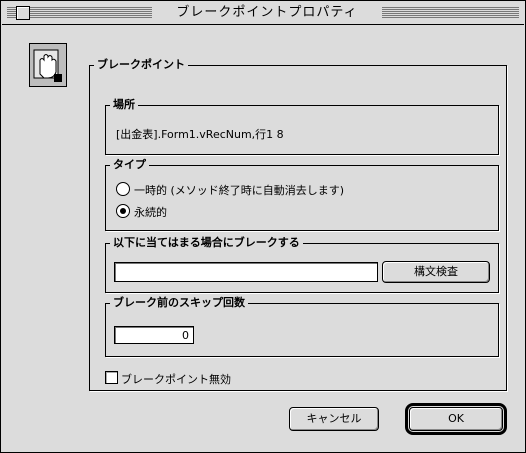 The height and width of the screenshot is (453, 526). Describe the element at coordinates (48, 65) in the screenshot. I see `breakpoint-hand-icon` at that location.